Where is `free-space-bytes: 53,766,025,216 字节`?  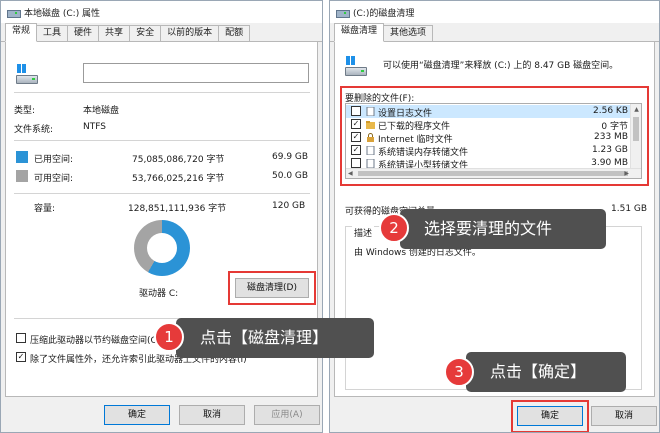 free-space-bytes: 53,766,025,216 字节 is located at coordinates (178, 179).